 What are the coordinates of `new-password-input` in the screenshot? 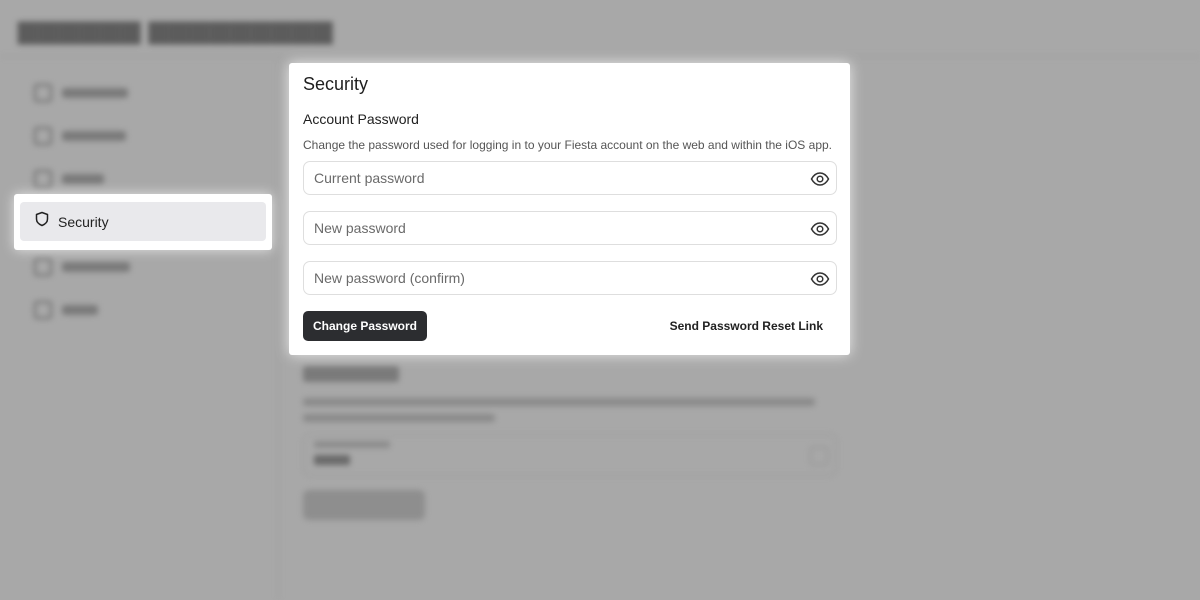 It's located at (570, 228).